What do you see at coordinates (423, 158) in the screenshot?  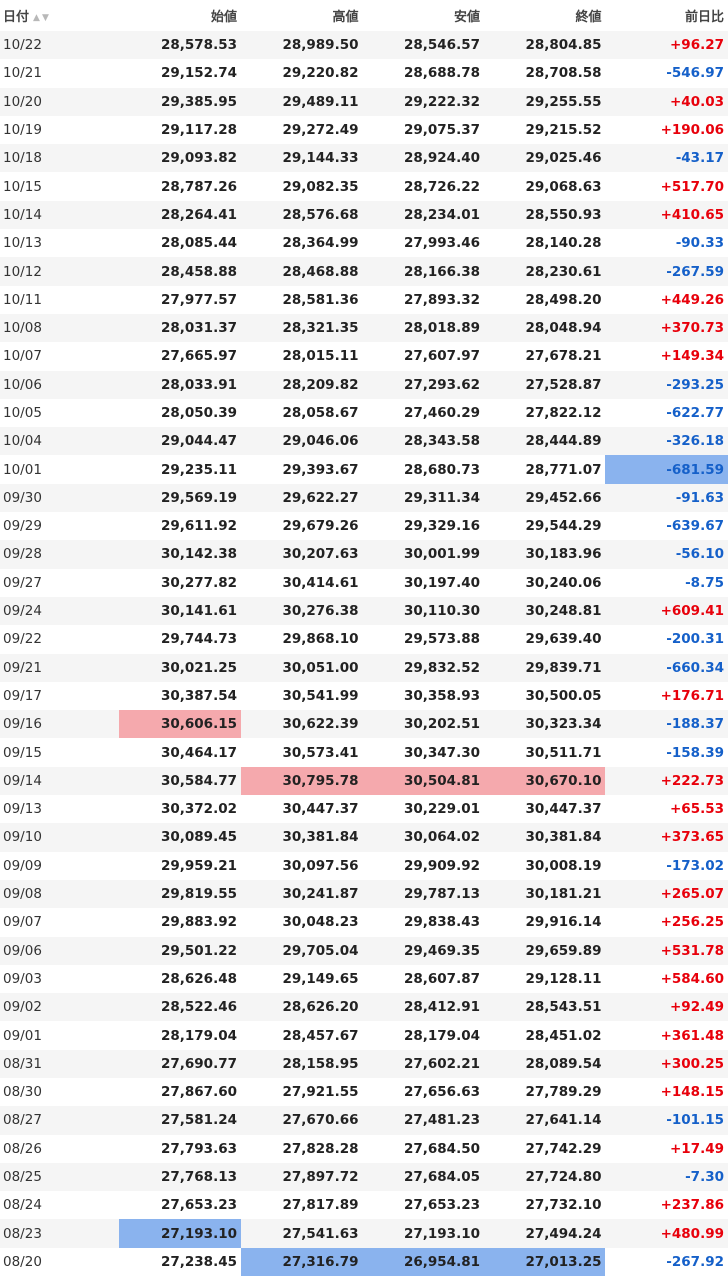 I see `low-cell: 28,924.40` at bounding box center [423, 158].